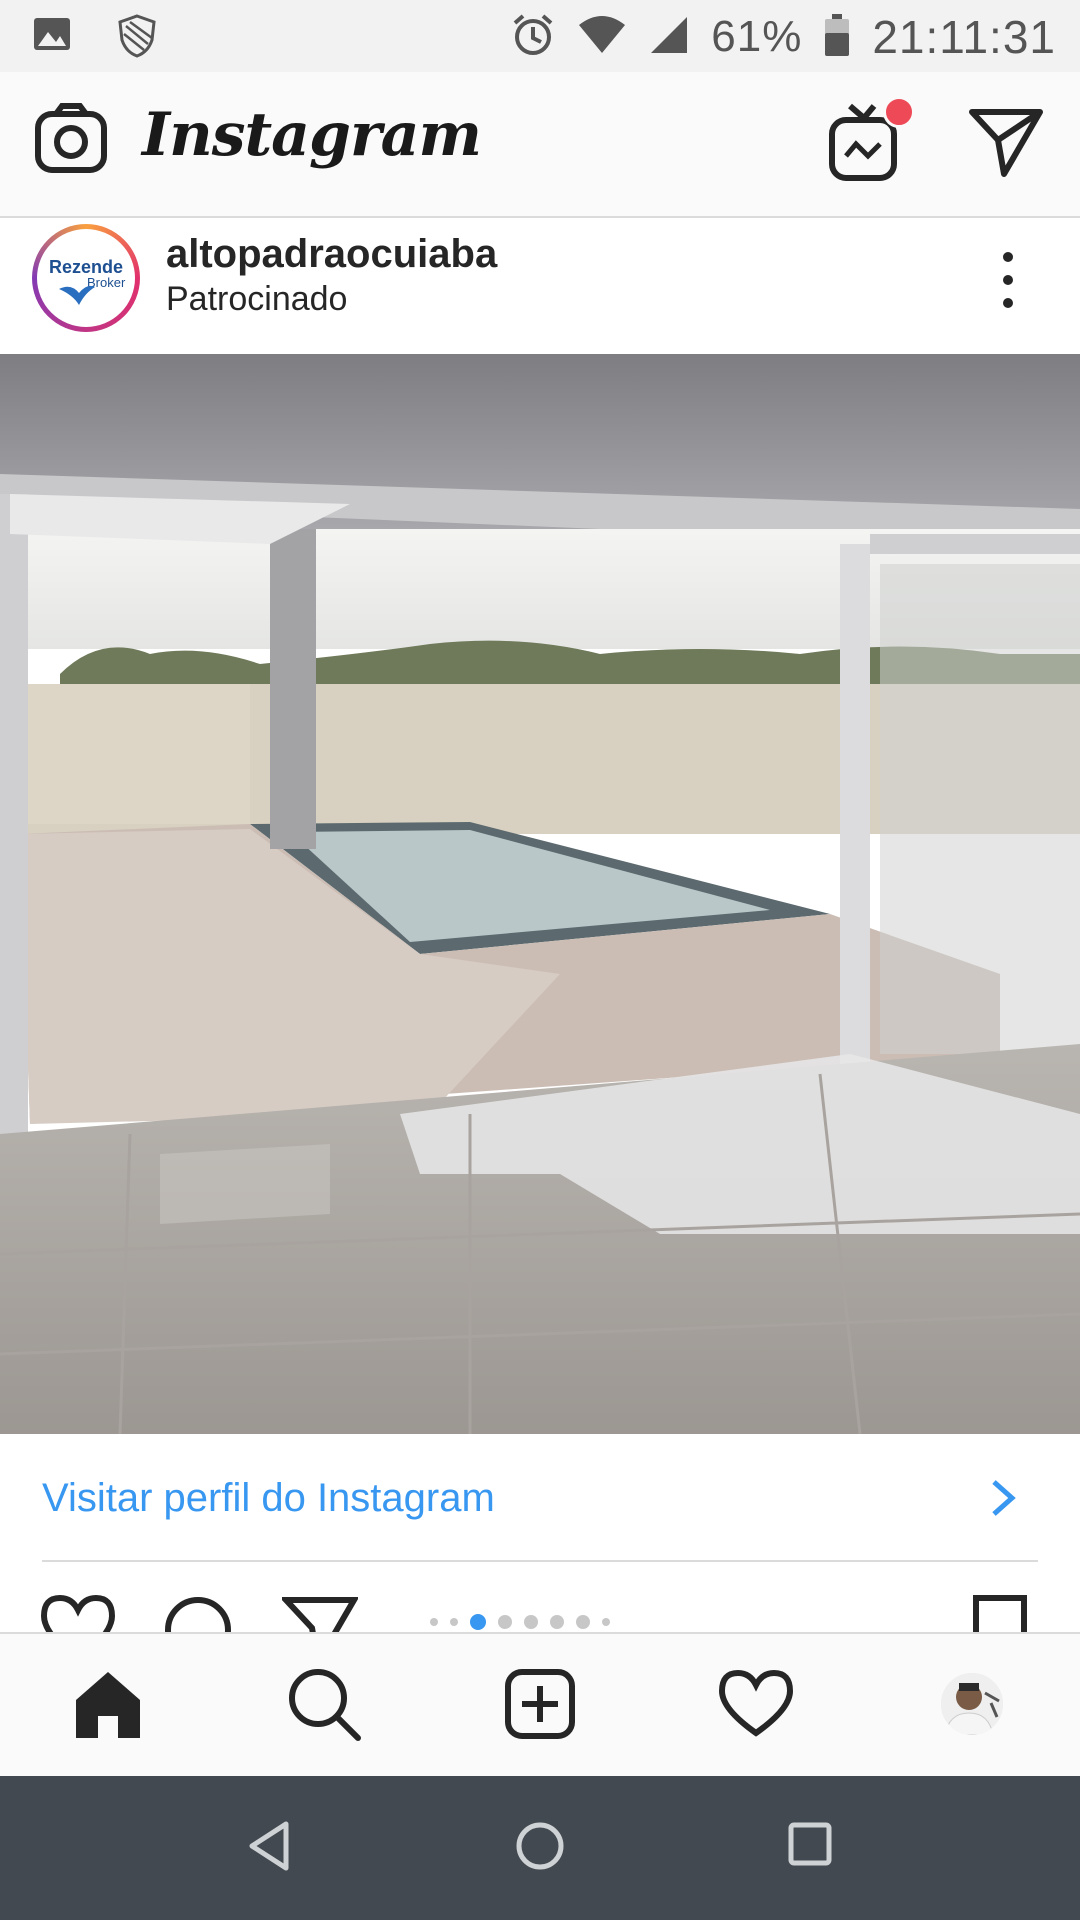  What do you see at coordinates (837, 37) in the screenshot?
I see `battery-icon` at bounding box center [837, 37].